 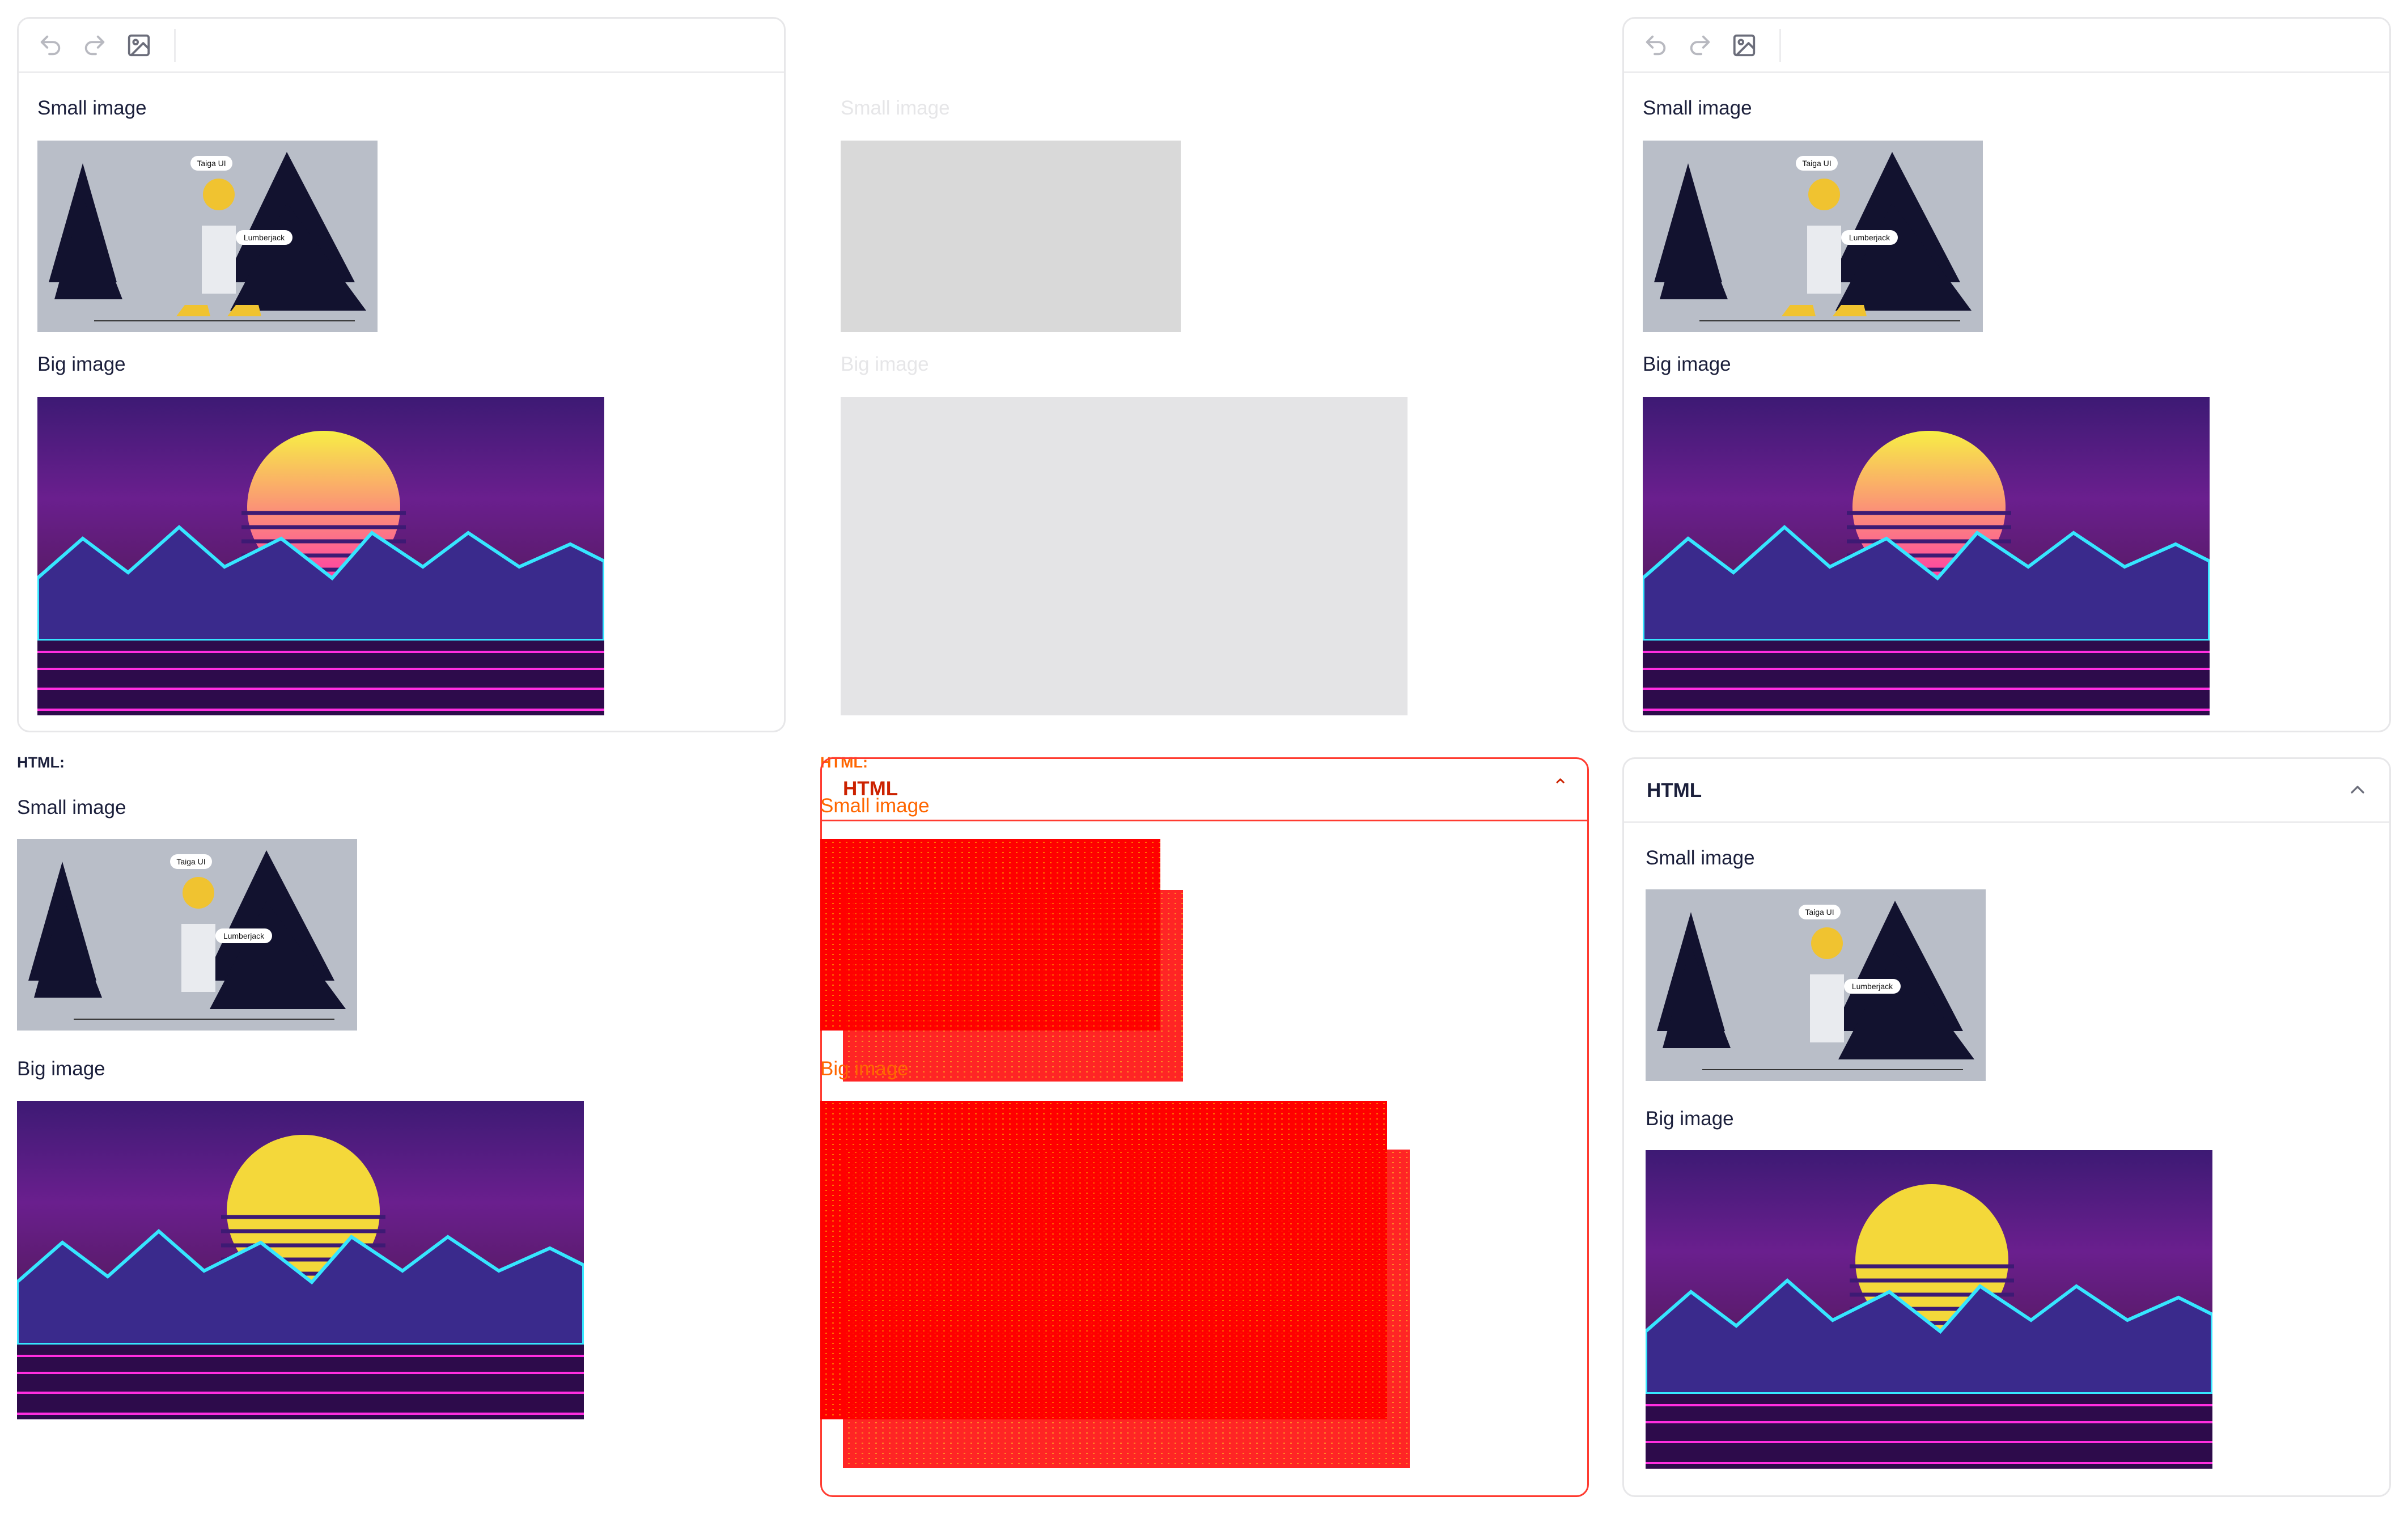 What do you see at coordinates (2006, 791) in the screenshot?
I see `accordion-header: HTML` at bounding box center [2006, 791].